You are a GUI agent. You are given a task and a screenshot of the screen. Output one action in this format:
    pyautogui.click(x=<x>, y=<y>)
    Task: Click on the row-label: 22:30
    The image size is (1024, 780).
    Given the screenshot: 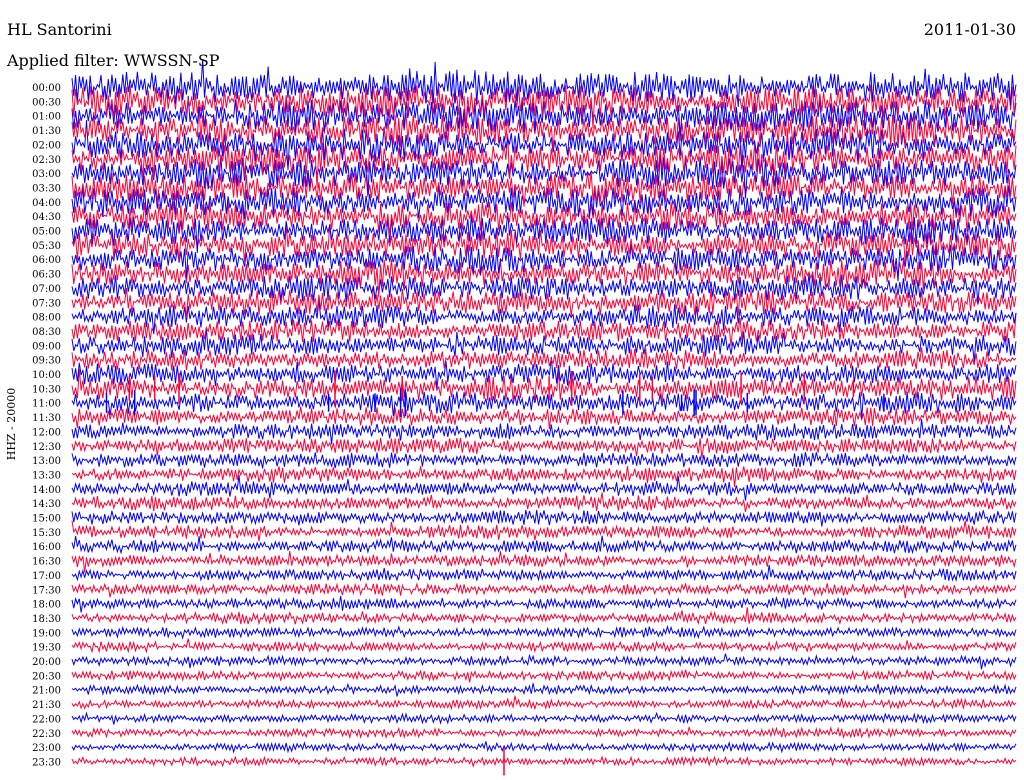 What is the action you would take?
    pyautogui.click(x=46, y=734)
    